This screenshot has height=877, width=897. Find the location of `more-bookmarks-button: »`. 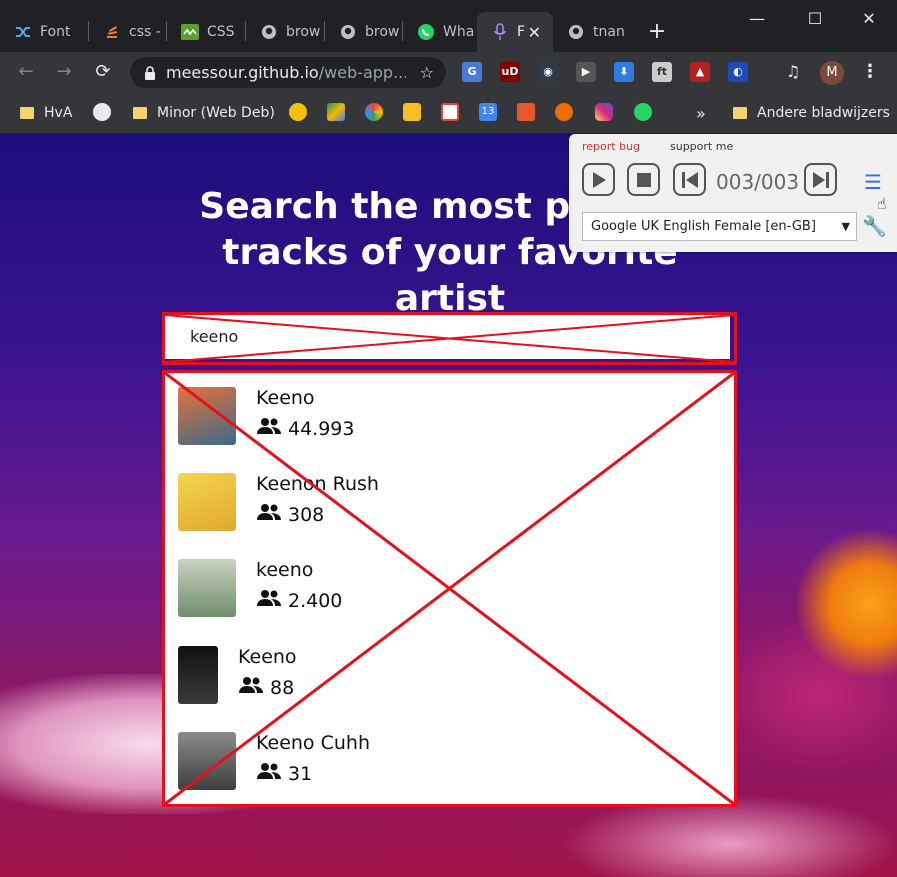

more-bookmarks-button: » is located at coordinates (701, 113).